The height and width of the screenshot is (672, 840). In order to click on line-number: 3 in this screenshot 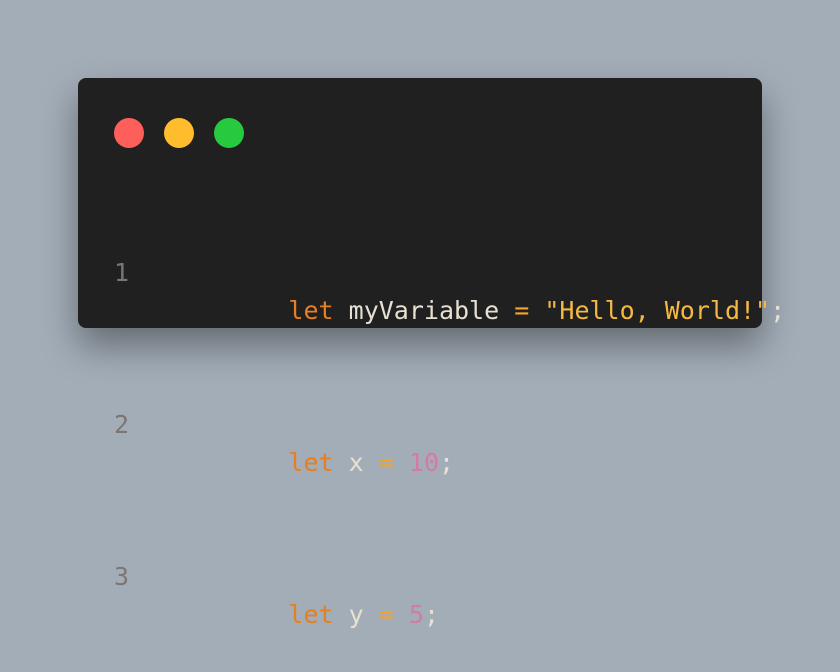, I will do `click(122, 576)`.